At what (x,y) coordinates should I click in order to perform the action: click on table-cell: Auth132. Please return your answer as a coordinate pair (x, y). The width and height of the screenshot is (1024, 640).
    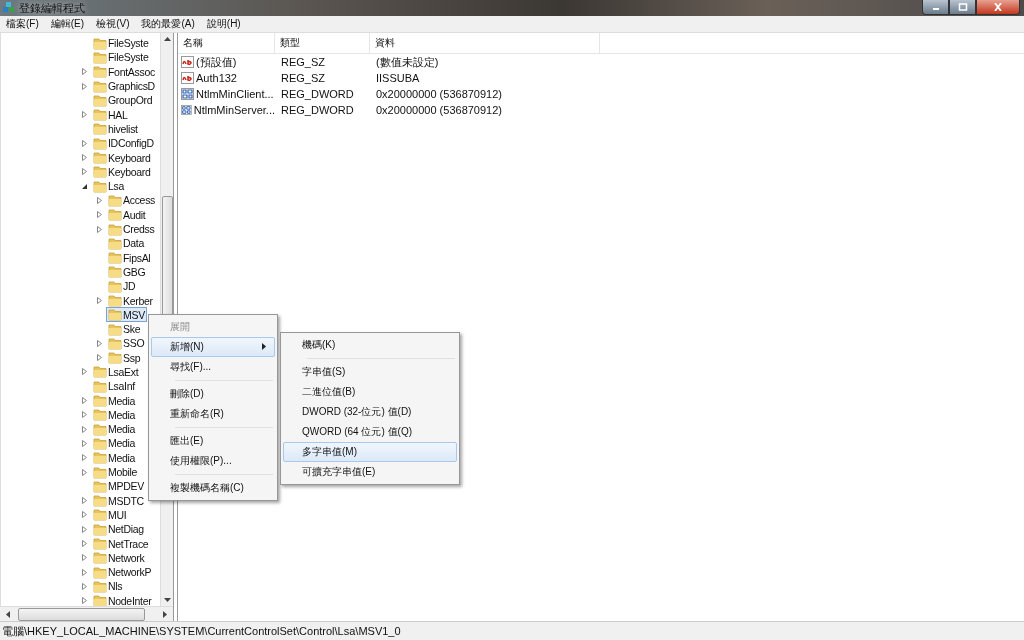
    Looking at the image, I should click on (226, 78).